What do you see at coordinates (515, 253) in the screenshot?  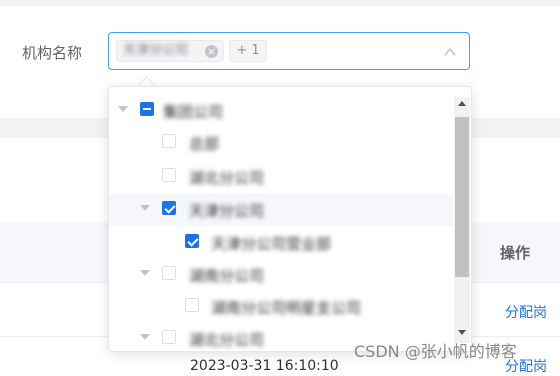 I see `column-header-action: 操作` at bounding box center [515, 253].